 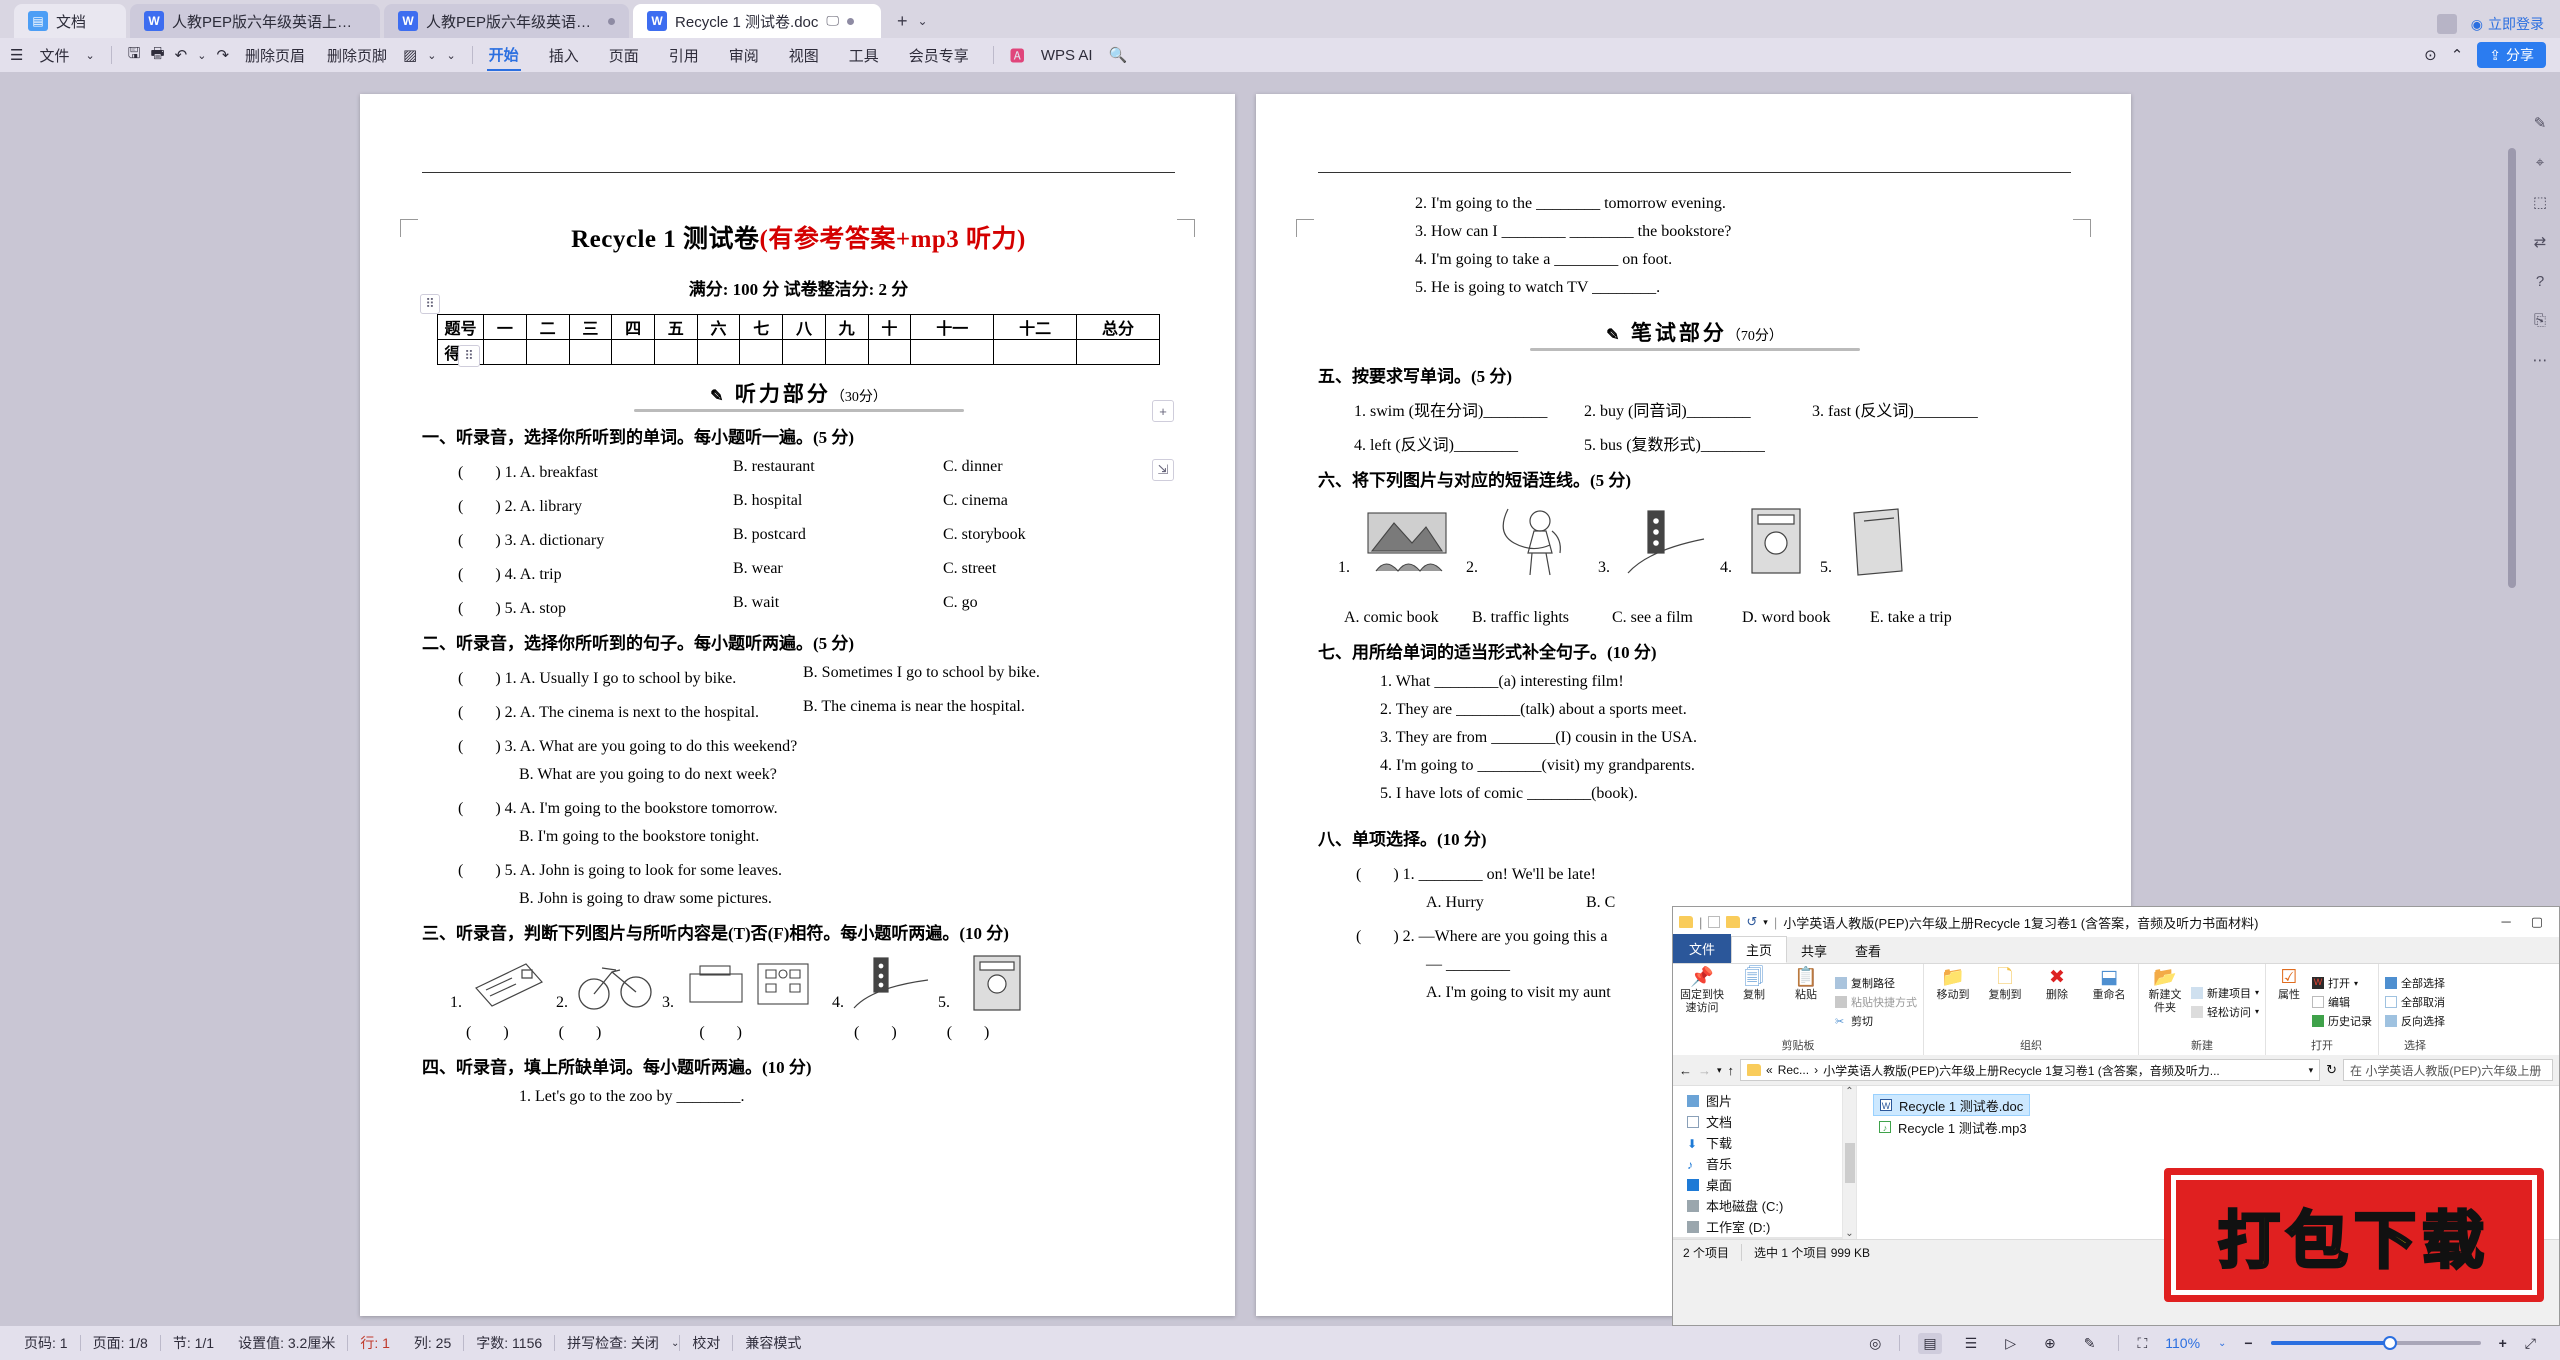 What do you see at coordinates (1849, 1233) in the screenshot?
I see `scroll-down-arrow: ⌄` at bounding box center [1849, 1233].